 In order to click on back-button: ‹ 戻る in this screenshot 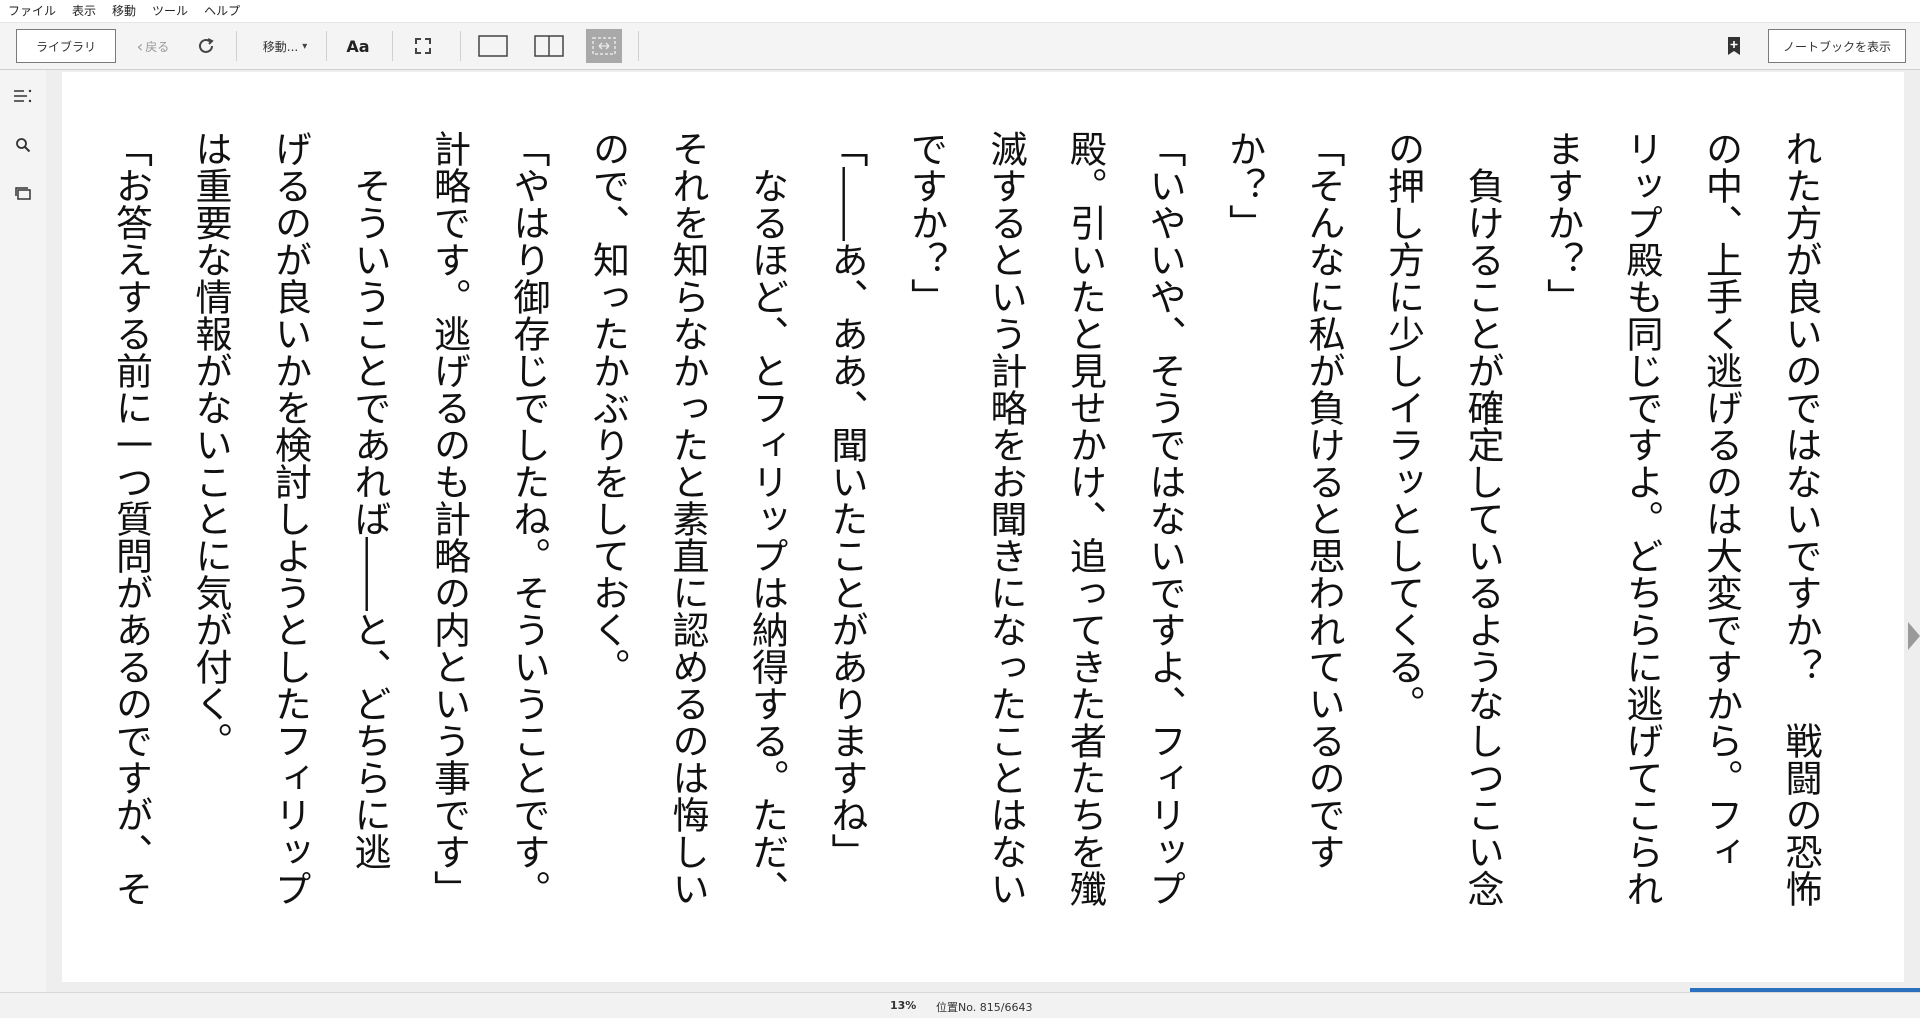, I will do `click(153, 46)`.